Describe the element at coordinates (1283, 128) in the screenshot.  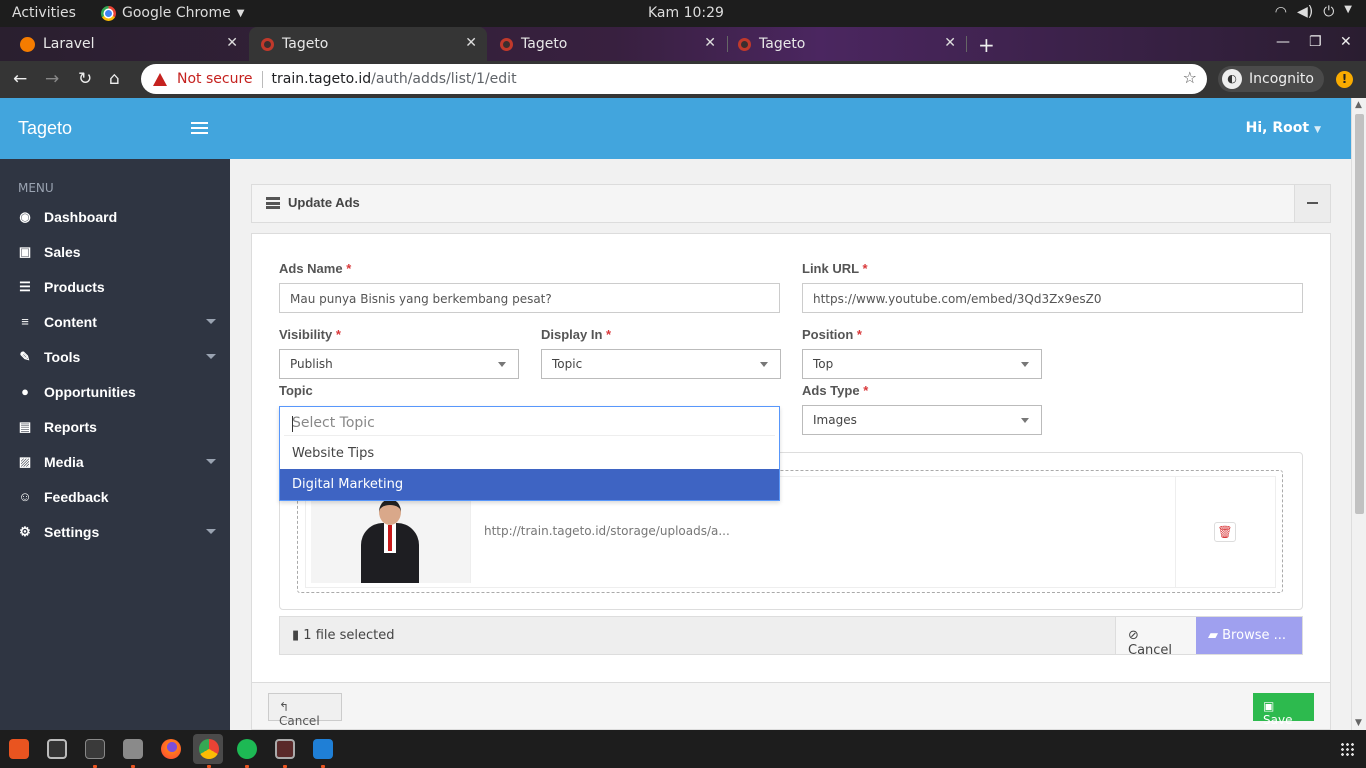
I see `user-menu: Hi, Root ▼` at that location.